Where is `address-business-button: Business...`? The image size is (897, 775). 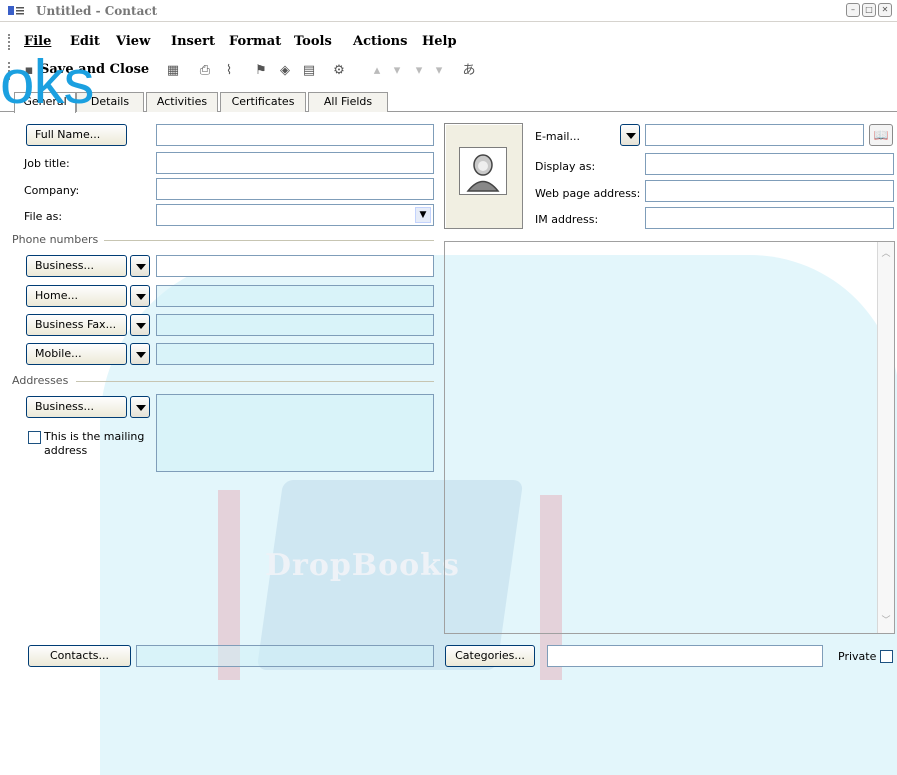
address-business-button: Business... is located at coordinates (76, 407).